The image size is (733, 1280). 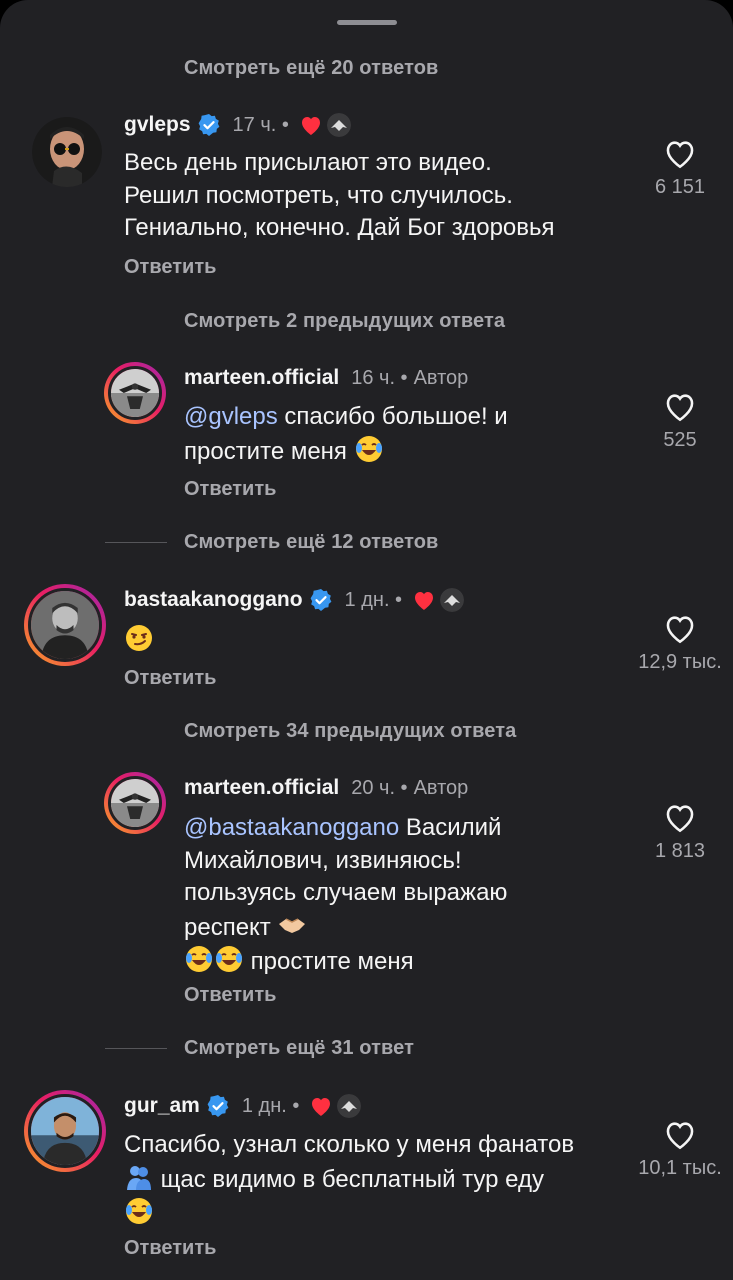 What do you see at coordinates (339, 227) in the screenshot?
I see `comment-line: Гениально, конечно. Дай Бог здоровья` at bounding box center [339, 227].